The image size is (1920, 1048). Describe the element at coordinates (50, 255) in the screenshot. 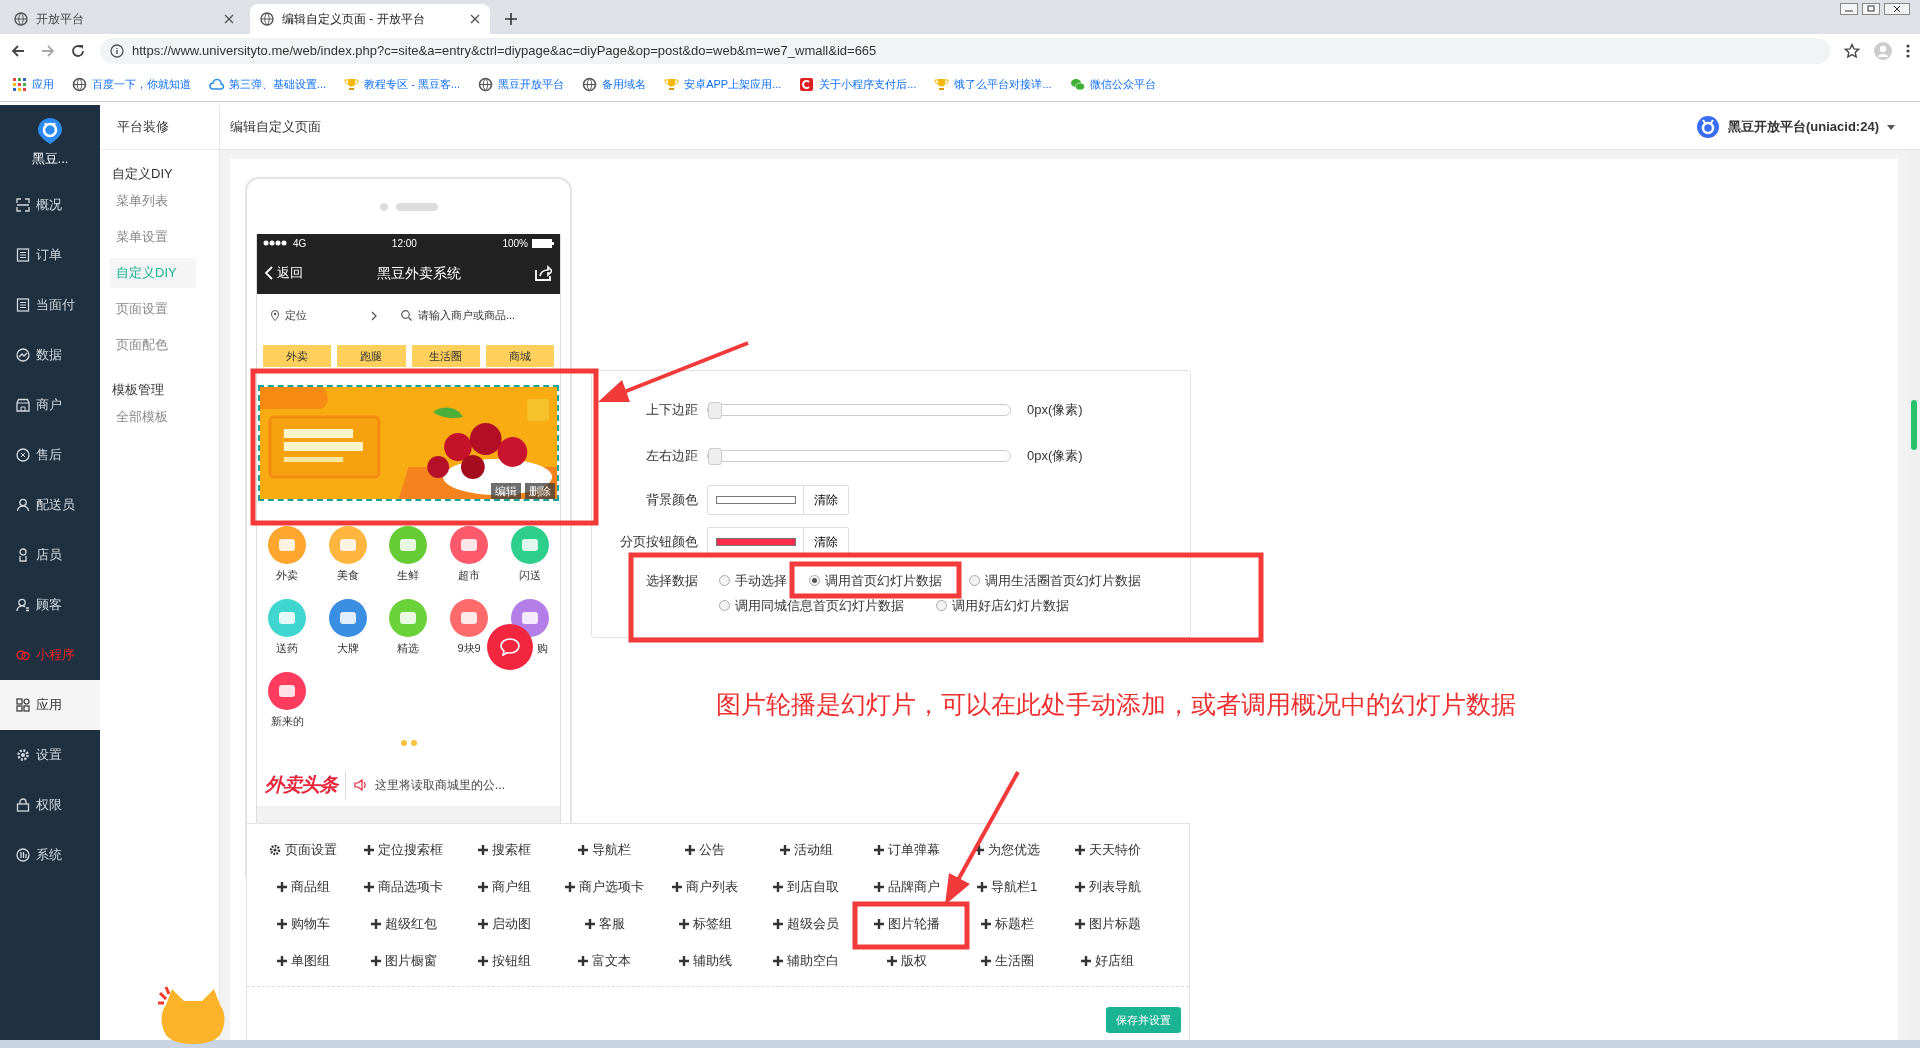

I see `sidebar-item: 订单` at that location.